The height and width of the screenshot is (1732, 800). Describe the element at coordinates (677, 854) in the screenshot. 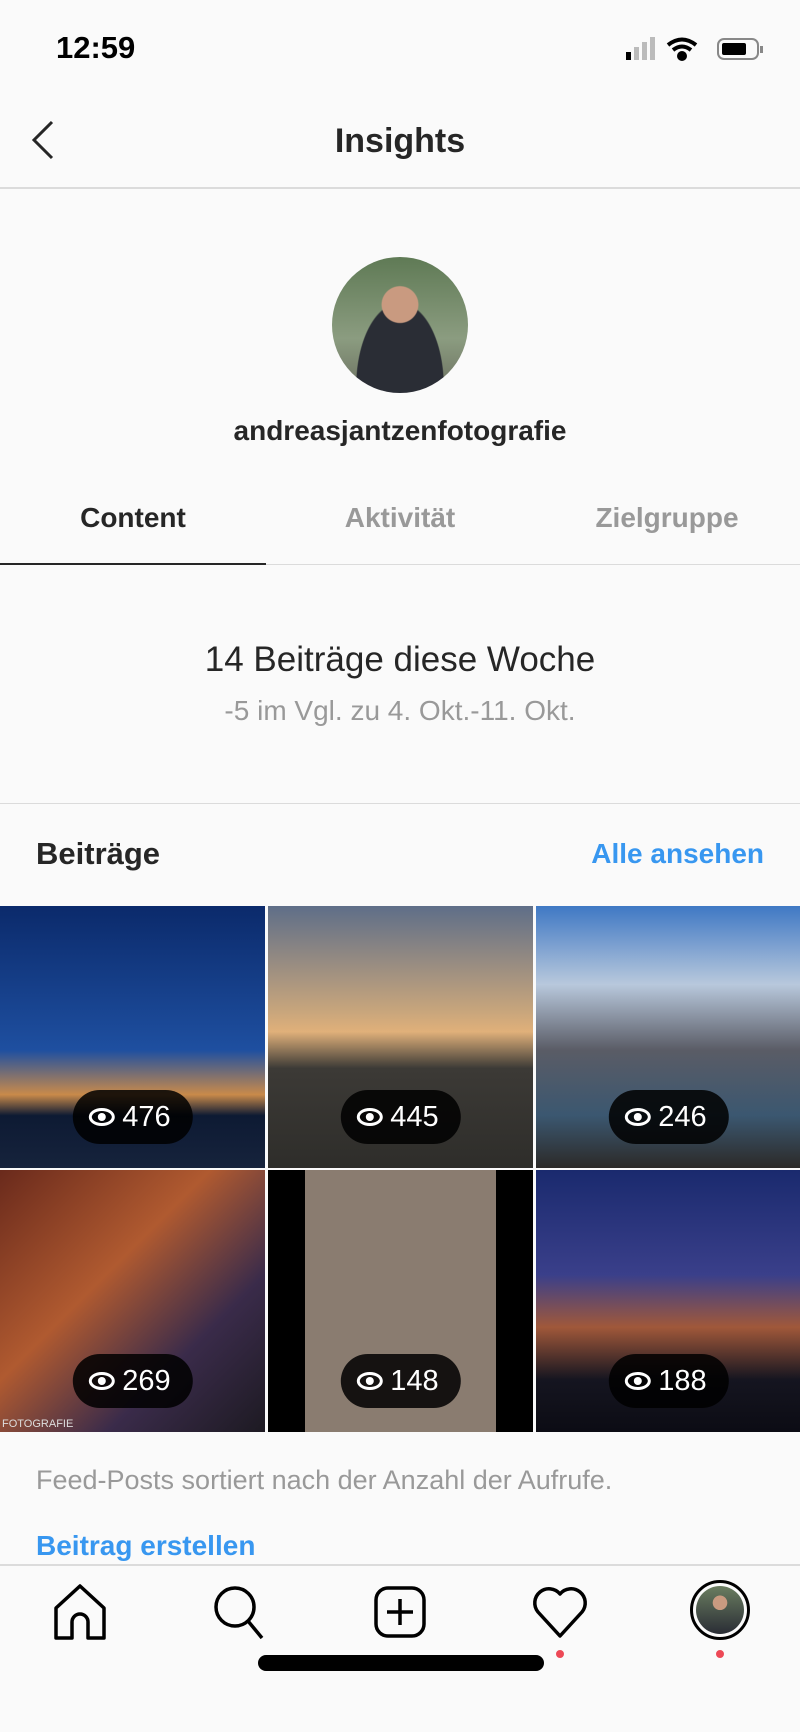

I see `see-all-link: Alle ansehen` at that location.